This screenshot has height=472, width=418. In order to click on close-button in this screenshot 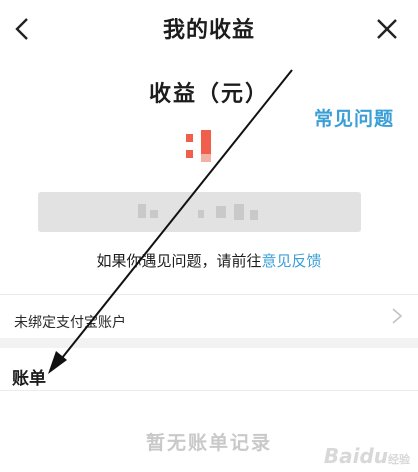, I will do `click(387, 29)`.